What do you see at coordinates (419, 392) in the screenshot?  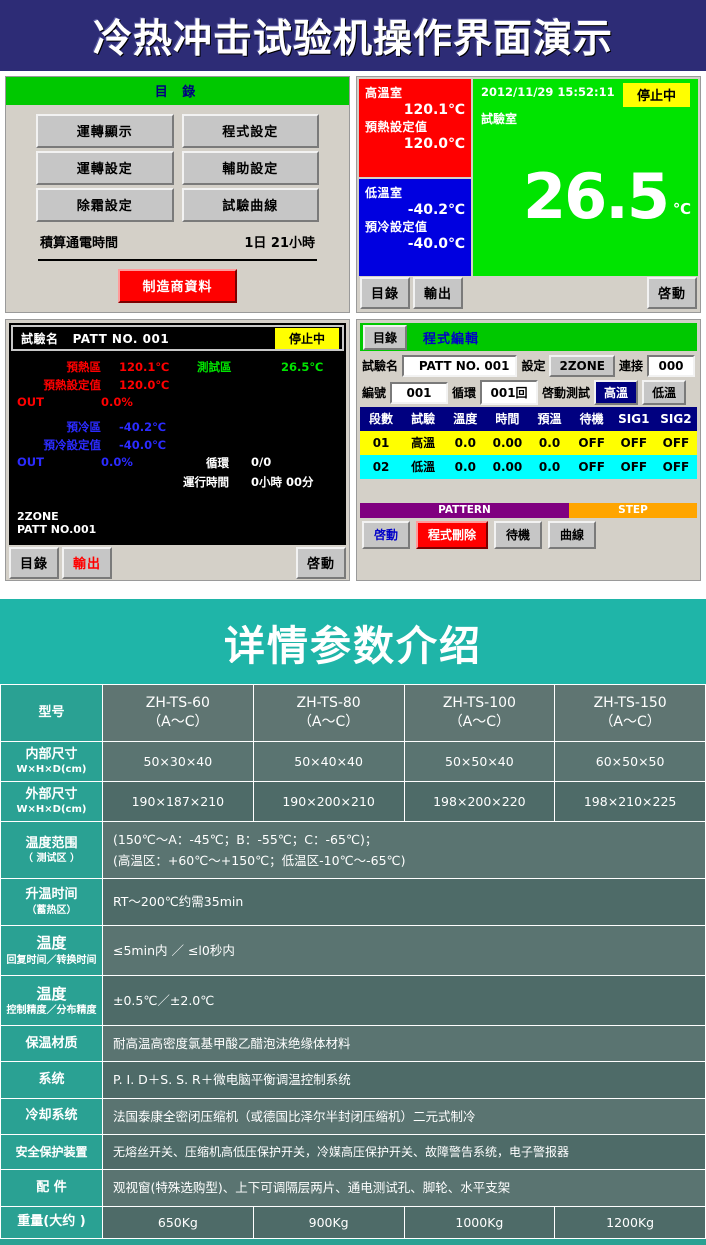 I see `program-number-field: 001` at bounding box center [419, 392].